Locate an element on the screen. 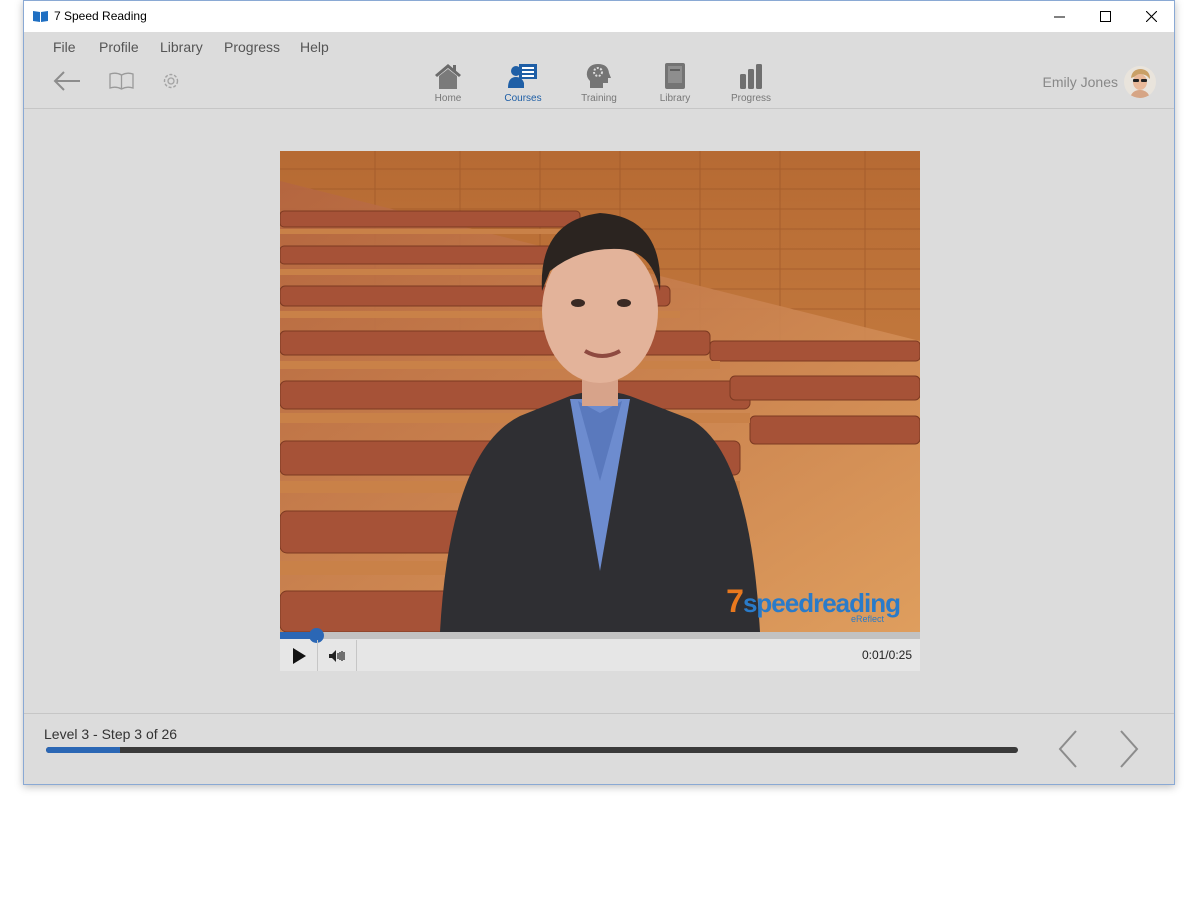 The width and height of the screenshot is (1200, 900). video-controls: 0:01/0:25 is located at coordinates (600, 649).